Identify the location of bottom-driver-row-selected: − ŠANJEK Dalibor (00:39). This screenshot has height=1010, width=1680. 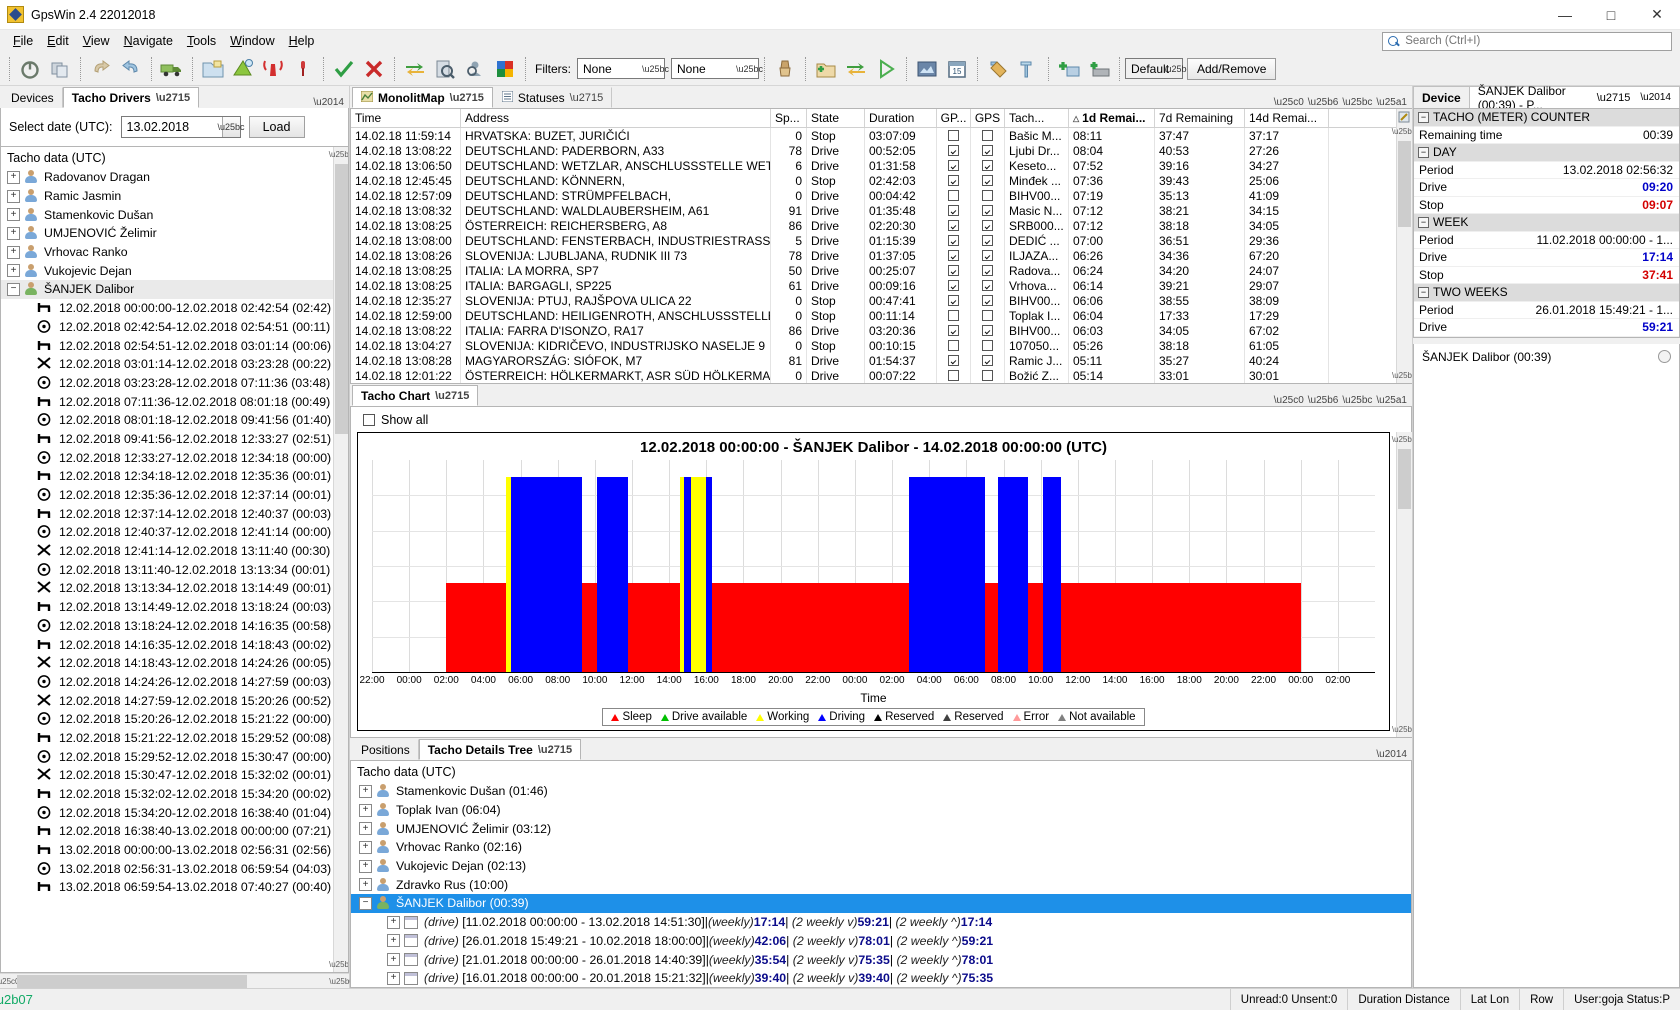
(881, 903).